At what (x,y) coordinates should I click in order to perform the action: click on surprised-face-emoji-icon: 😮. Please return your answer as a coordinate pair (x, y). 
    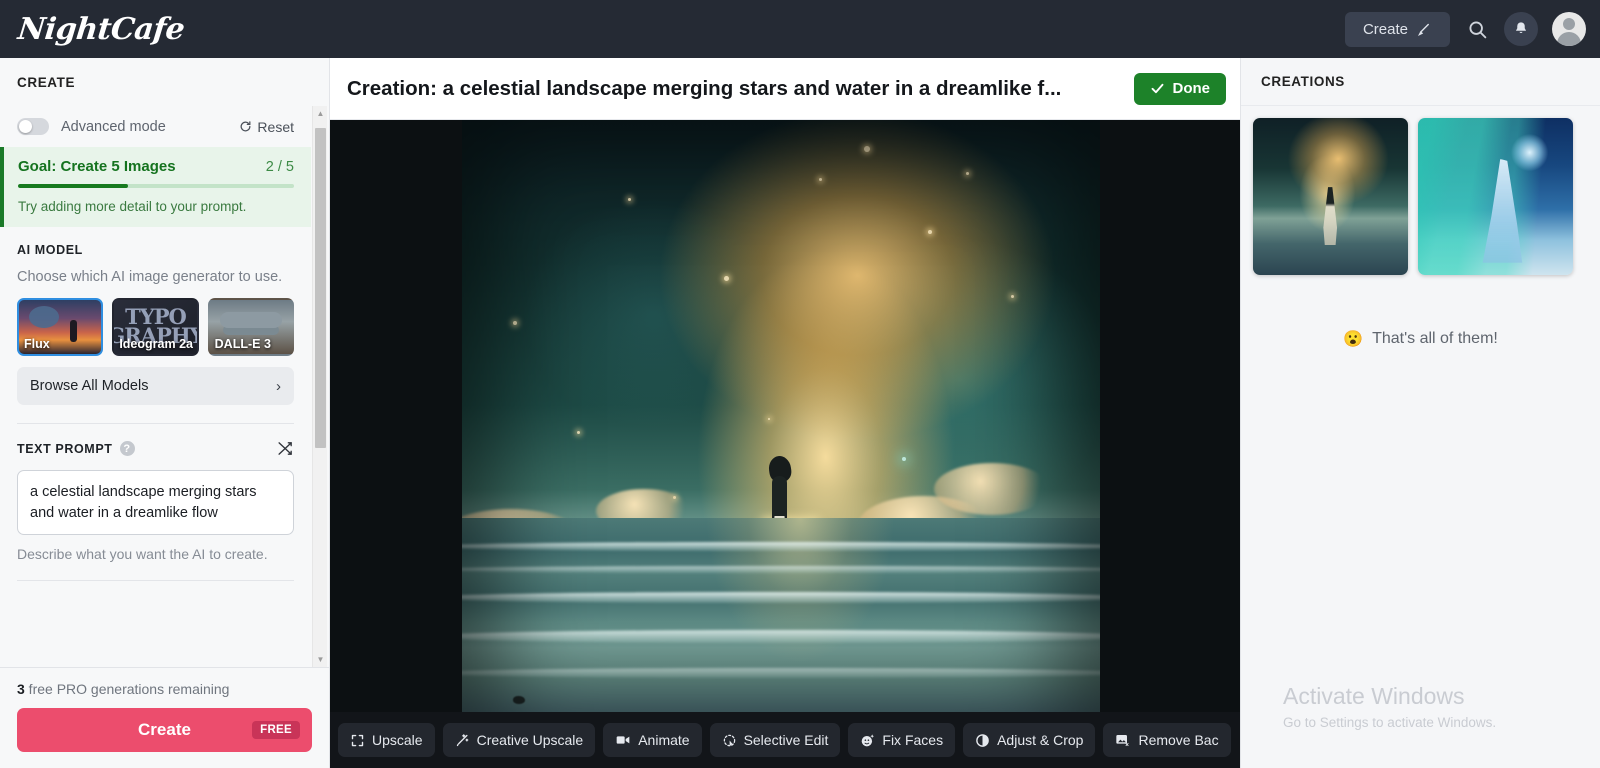
    Looking at the image, I should click on (1353, 339).